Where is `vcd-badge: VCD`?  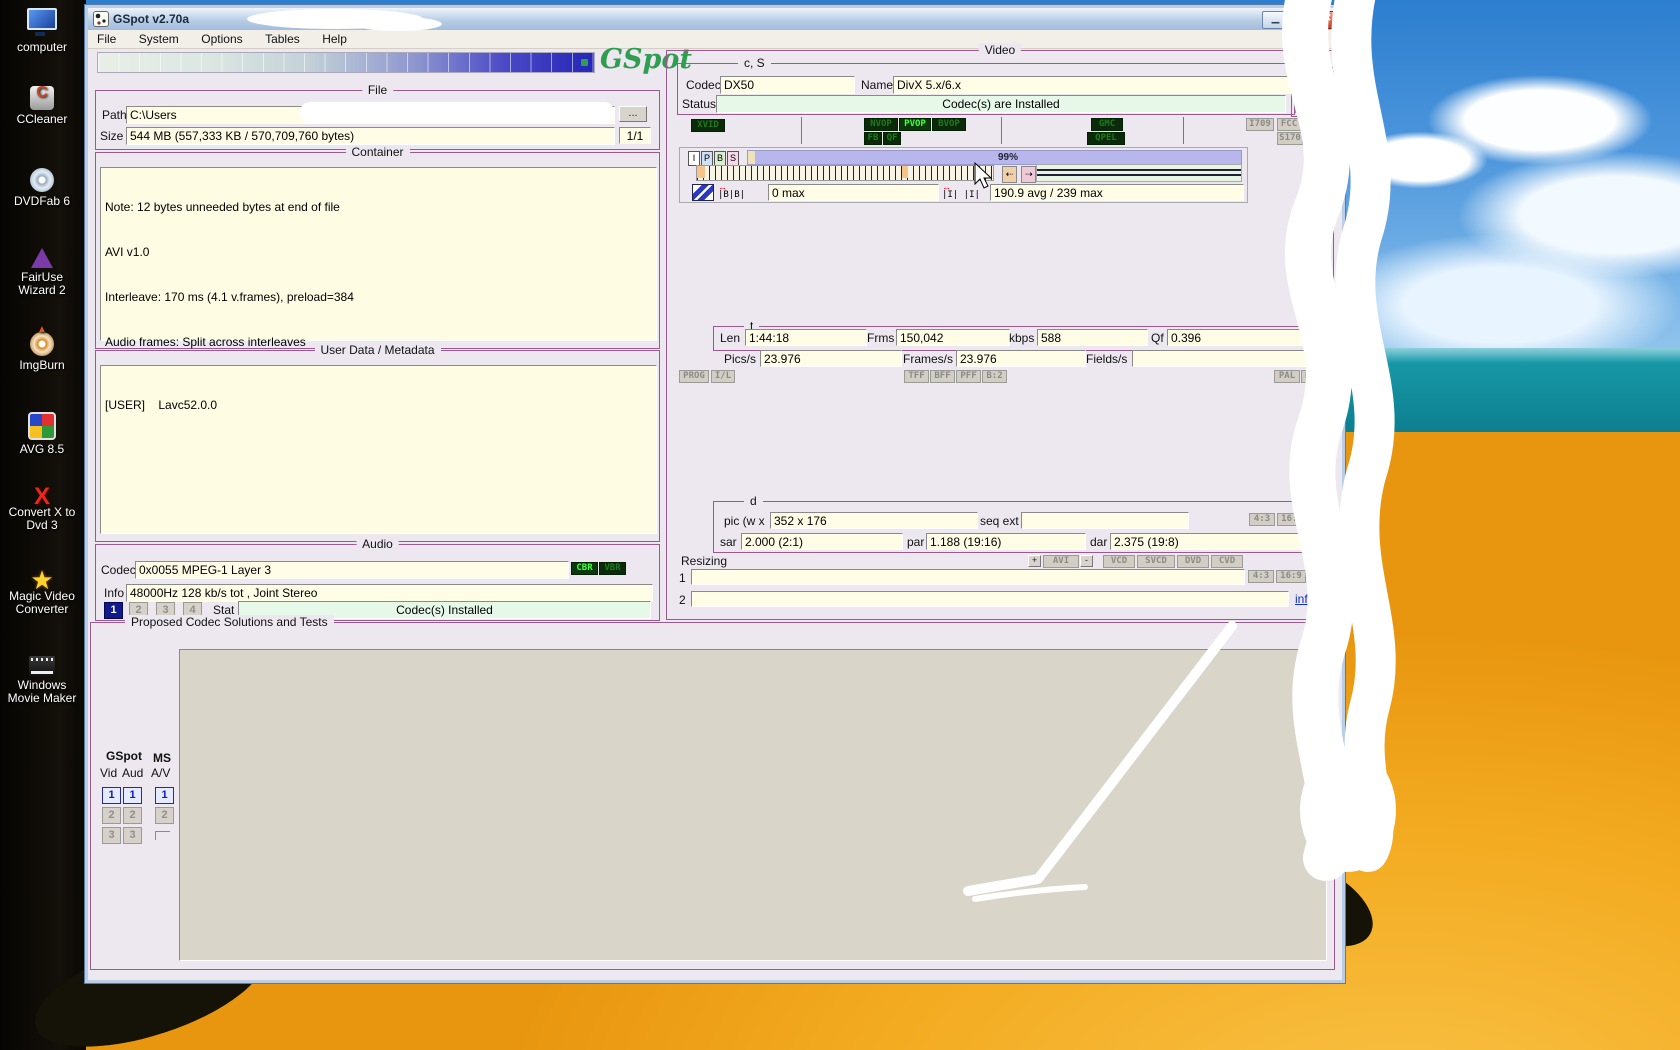
vcd-badge: VCD is located at coordinates (1119, 561).